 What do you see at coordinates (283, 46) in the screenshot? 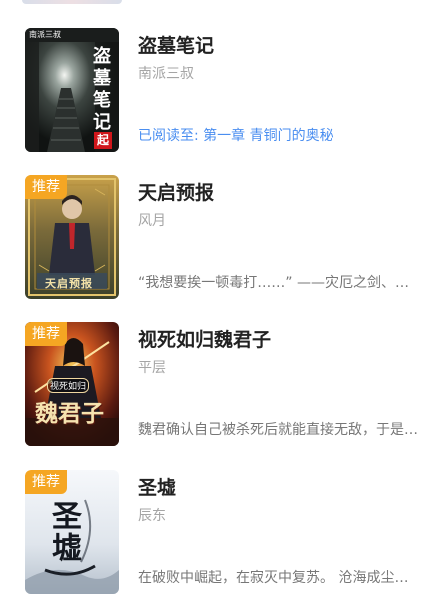
I see `book-title: 盗墓笔记` at bounding box center [283, 46].